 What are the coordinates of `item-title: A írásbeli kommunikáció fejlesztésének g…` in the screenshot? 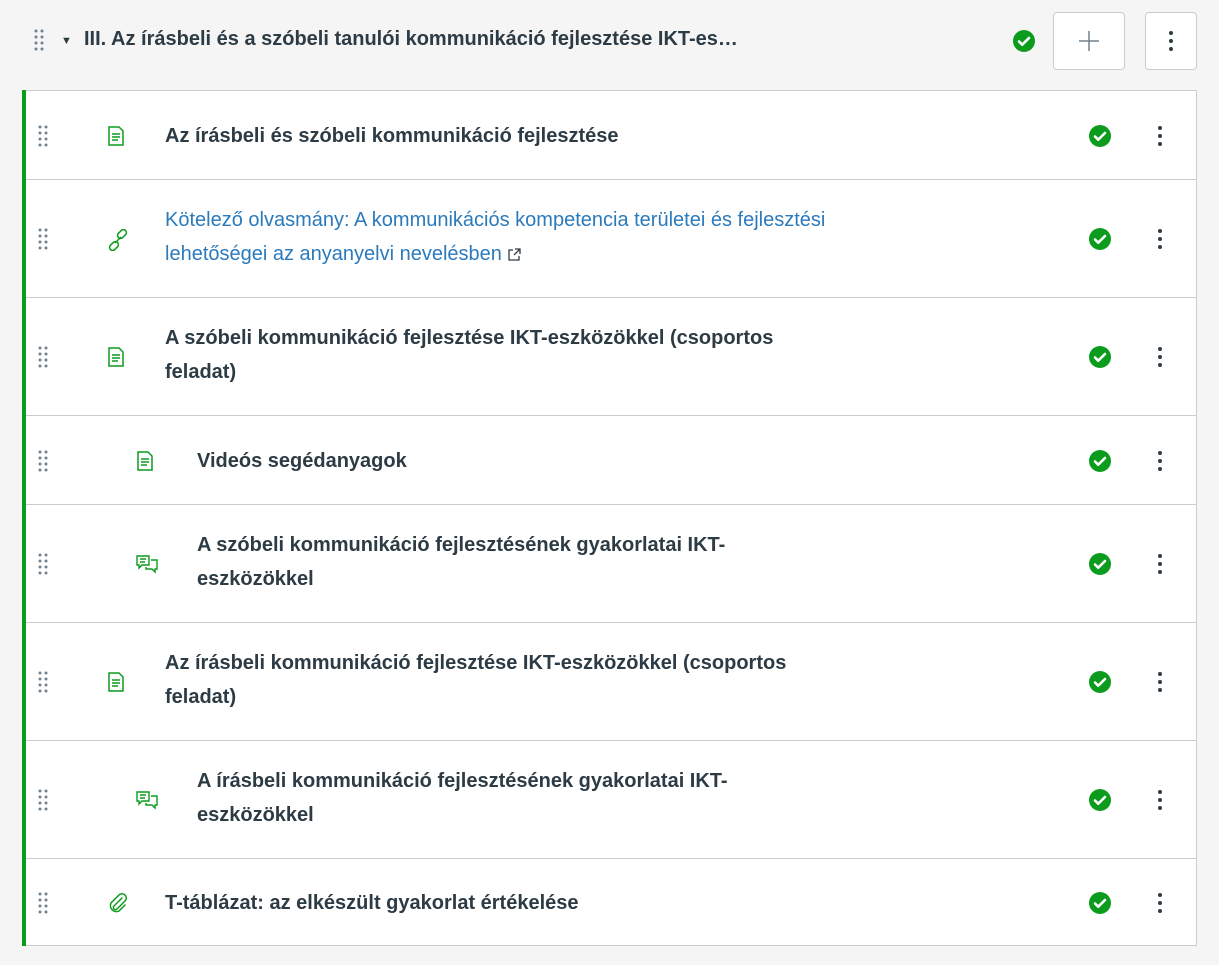 It's located at (462, 798).